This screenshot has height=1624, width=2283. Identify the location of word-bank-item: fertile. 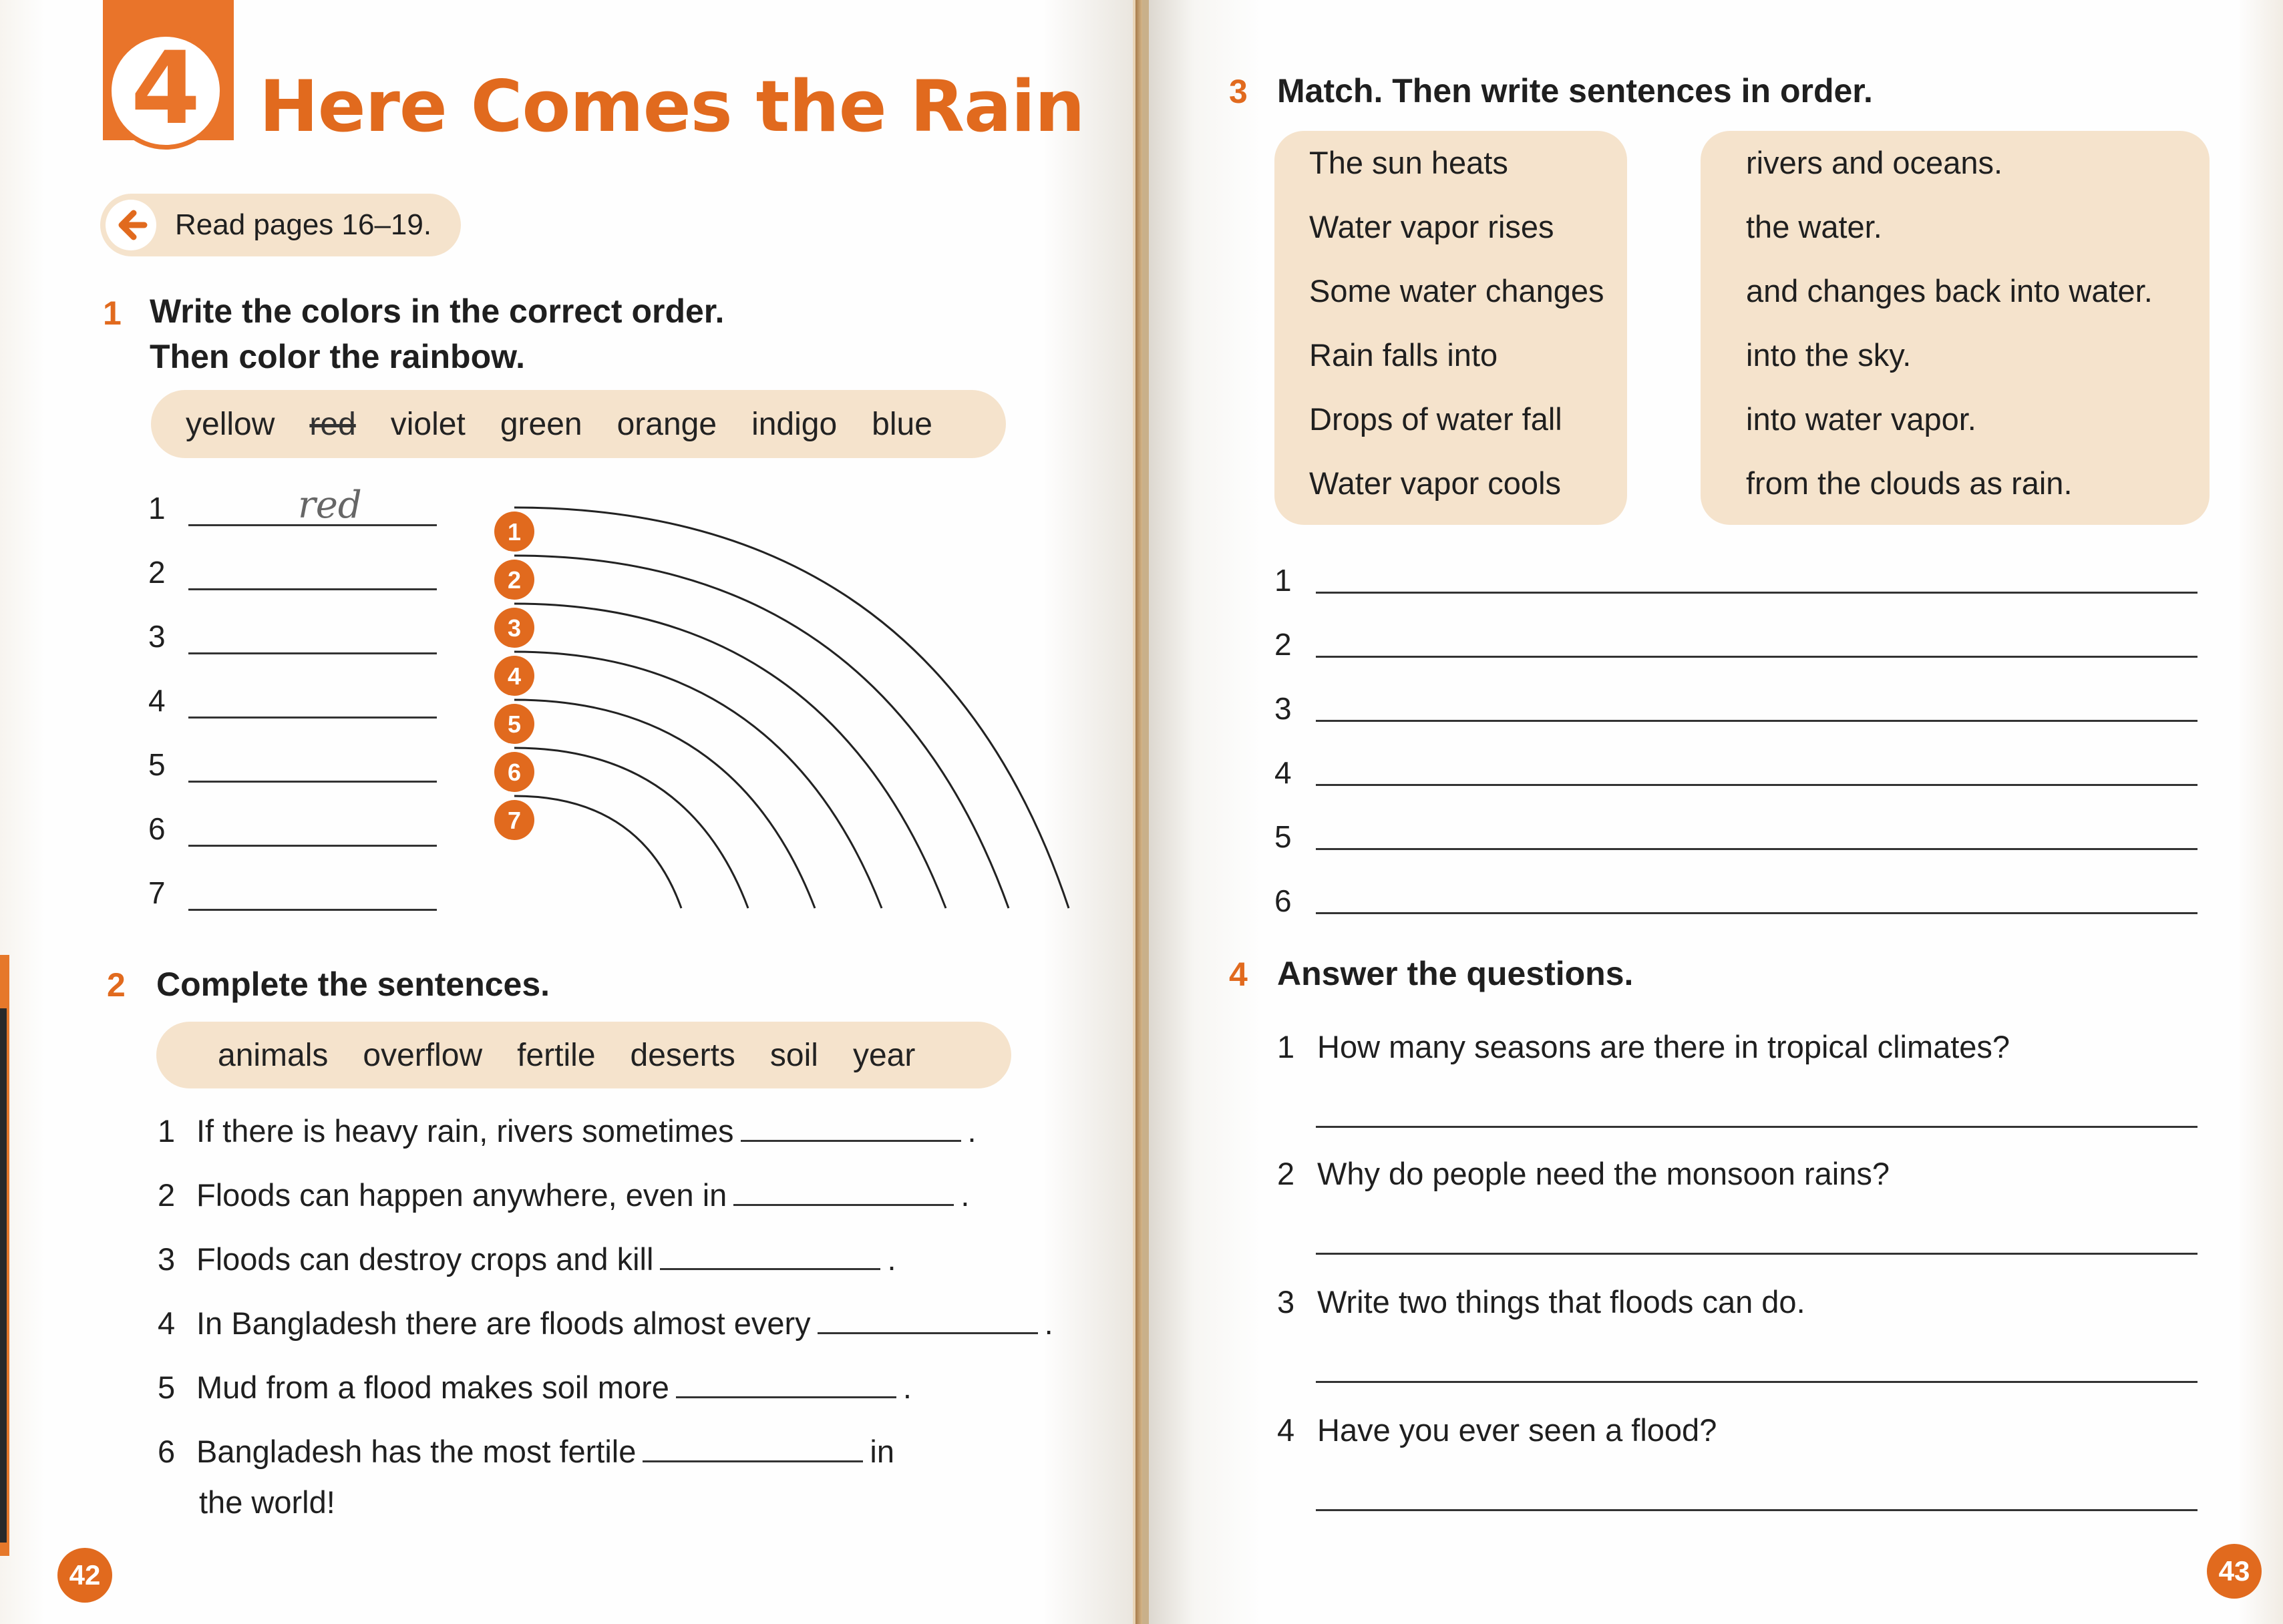
(556, 1055).